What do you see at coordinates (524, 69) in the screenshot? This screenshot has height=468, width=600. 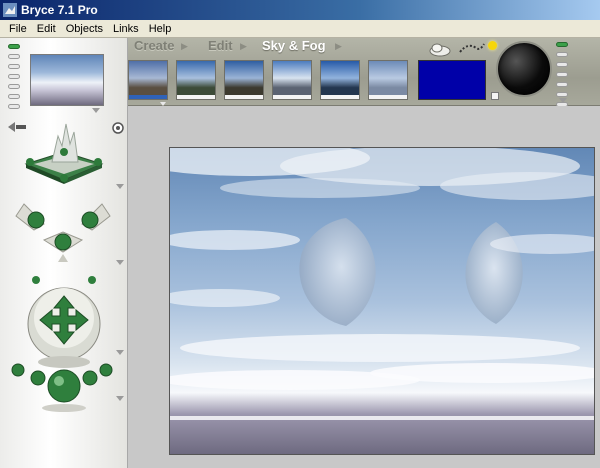 I see `sun-dial-icon` at bounding box center [524, 69].